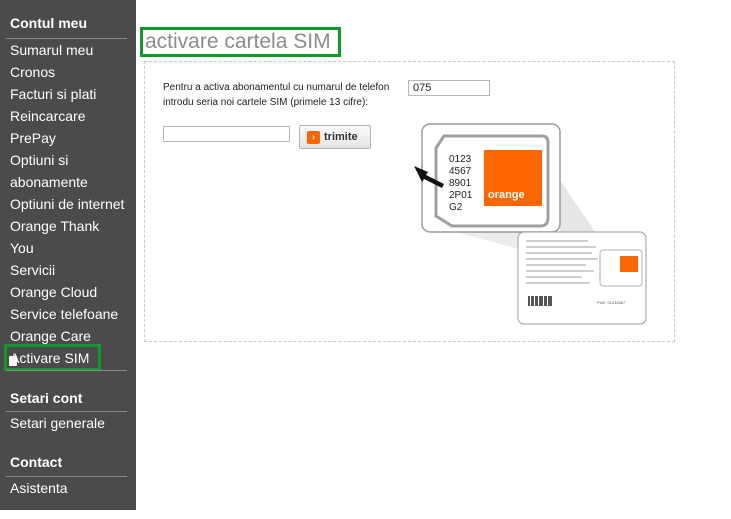  What do you see at coordinates (39, 488) in the screenshot?
I see `sidebar-item-asistenta: Asistenta` at bounding box center [39, 488].